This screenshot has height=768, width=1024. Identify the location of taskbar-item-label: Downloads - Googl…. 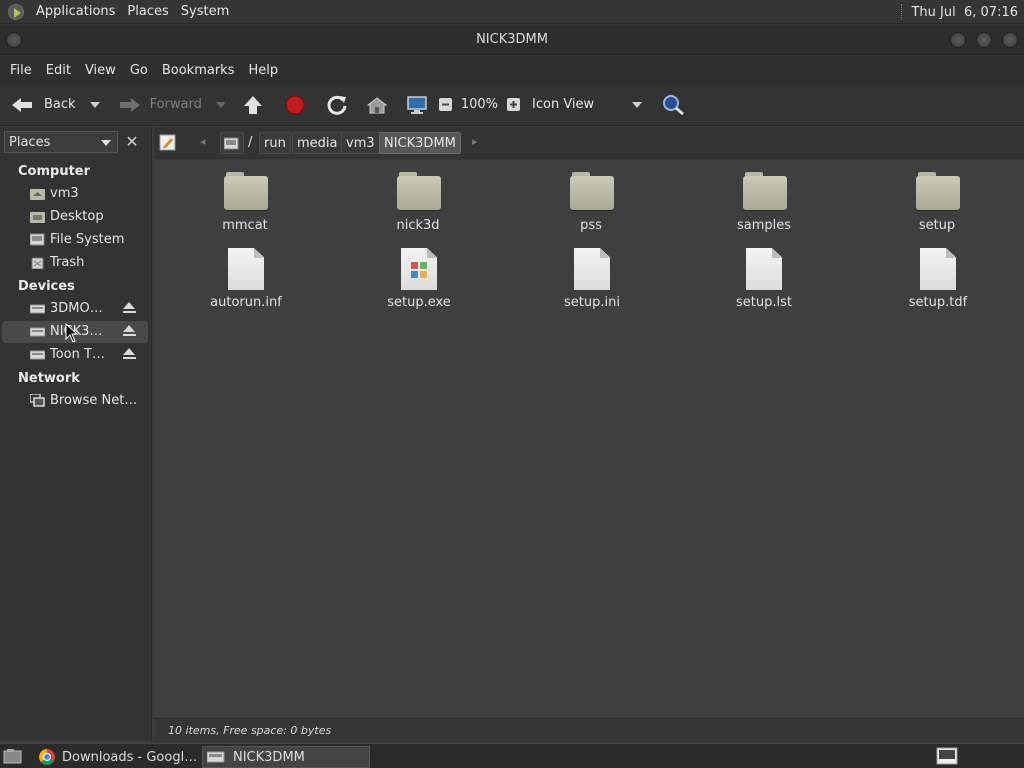
(130, 757).